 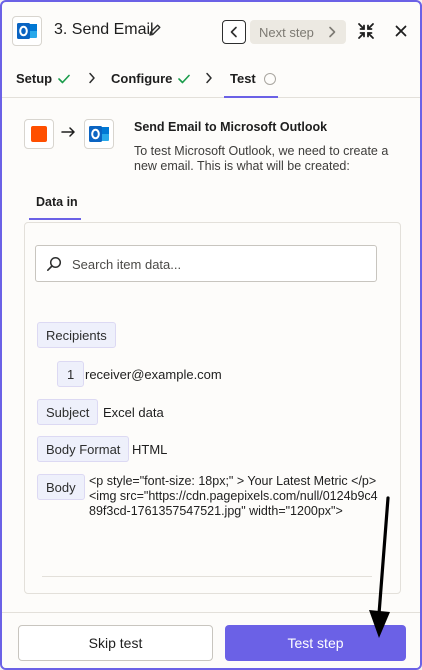 I want to click on recipient-value: receiver@example.com, so click(x=153, y=374).